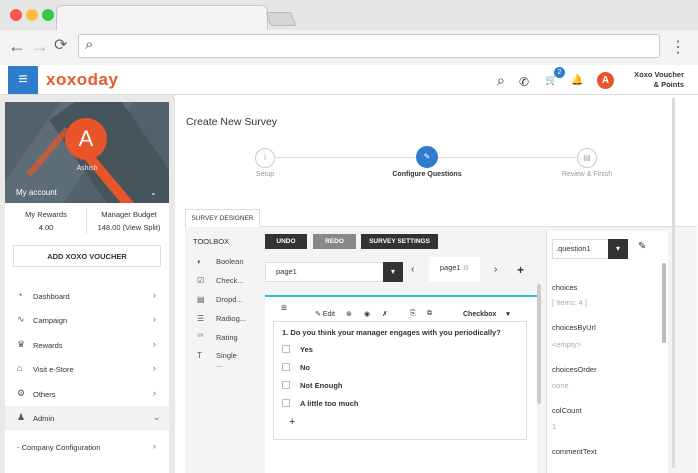 The image size is (698, 473). Describe the element at coordinates (539, 344) in the screenshot. I see `canvas-scrollbar` at that location.